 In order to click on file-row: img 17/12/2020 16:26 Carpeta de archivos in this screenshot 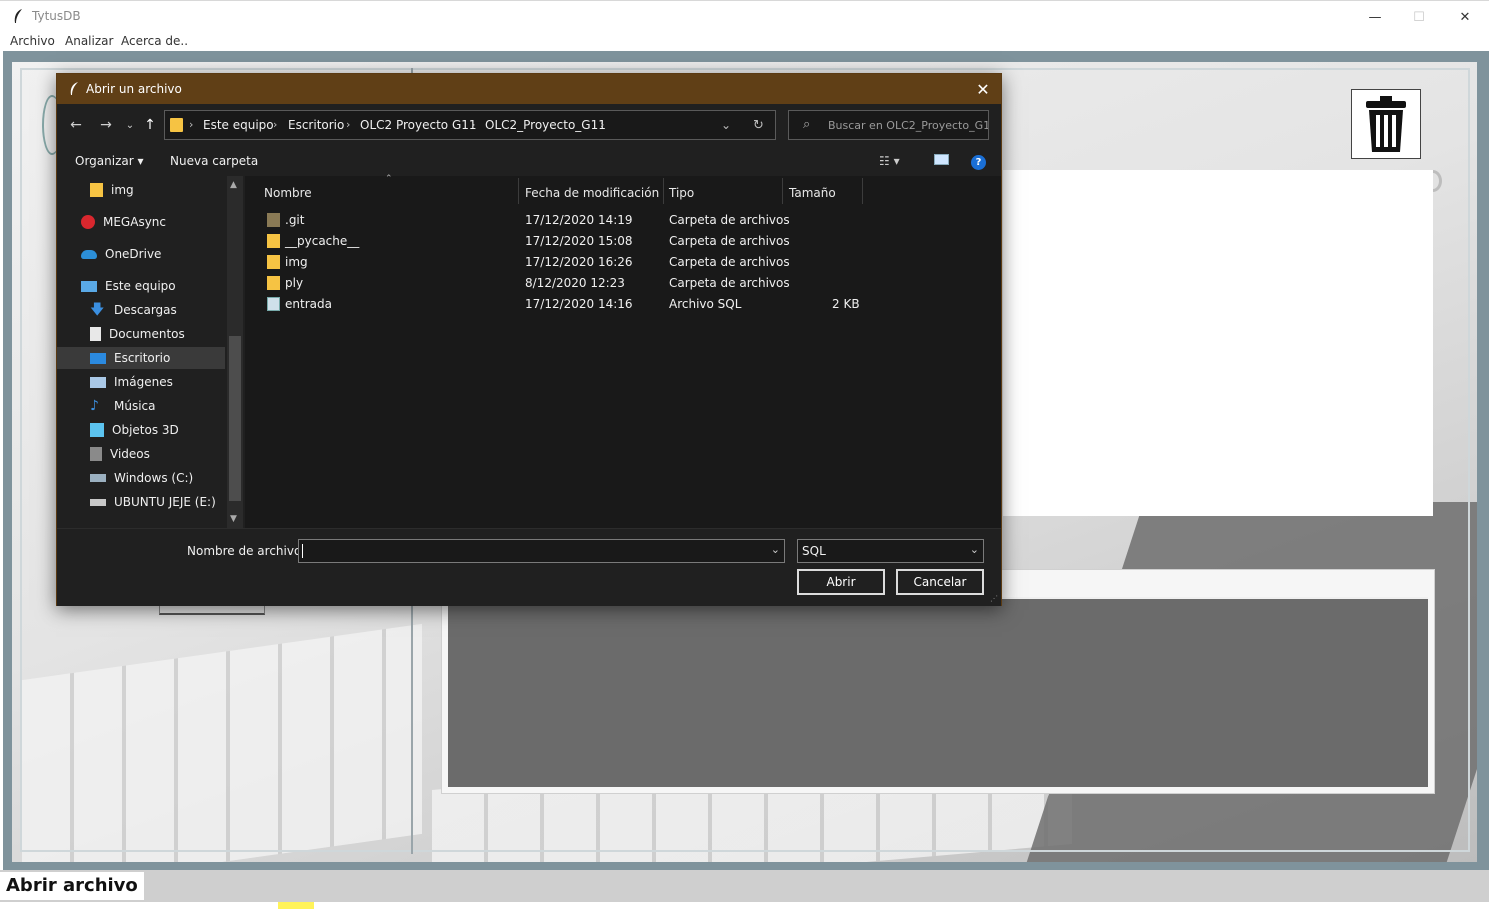, I will do `click(555, 262)`.